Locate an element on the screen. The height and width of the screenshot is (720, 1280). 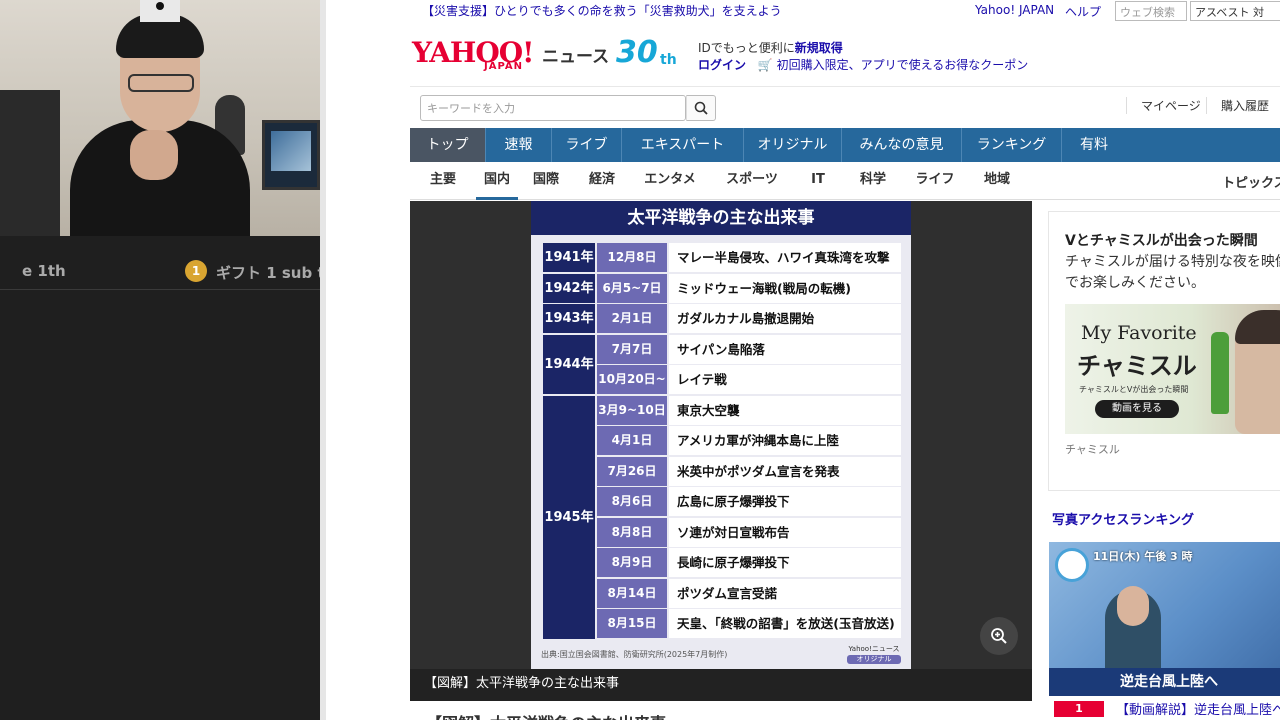
nav-tab-expert: エキスパート is located at coordinates (683, 145).